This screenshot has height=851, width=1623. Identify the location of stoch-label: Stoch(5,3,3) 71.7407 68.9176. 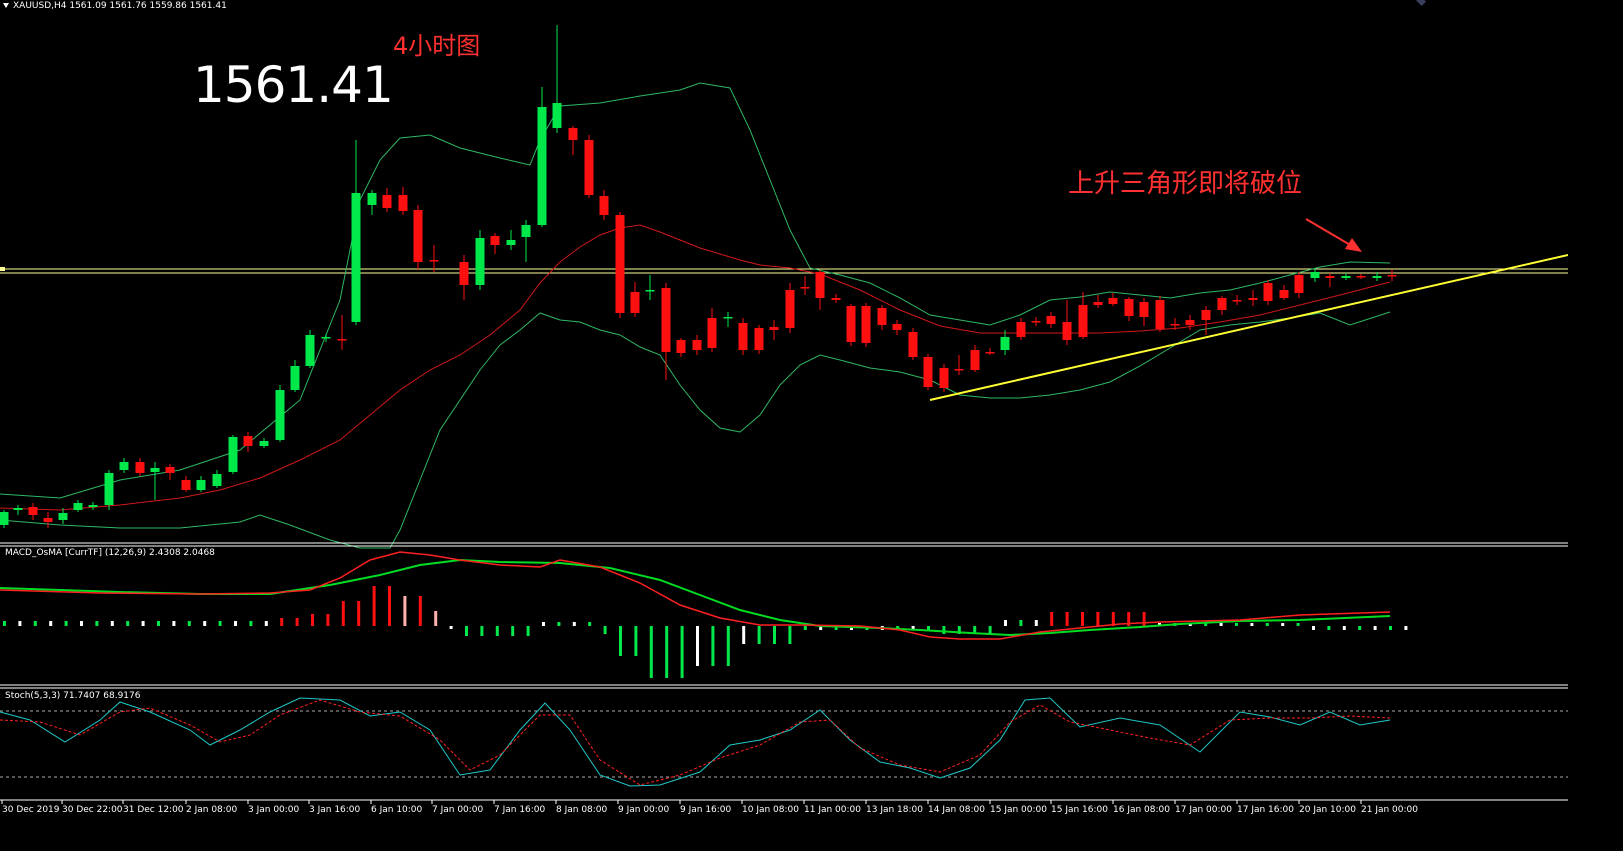
(73, 696).